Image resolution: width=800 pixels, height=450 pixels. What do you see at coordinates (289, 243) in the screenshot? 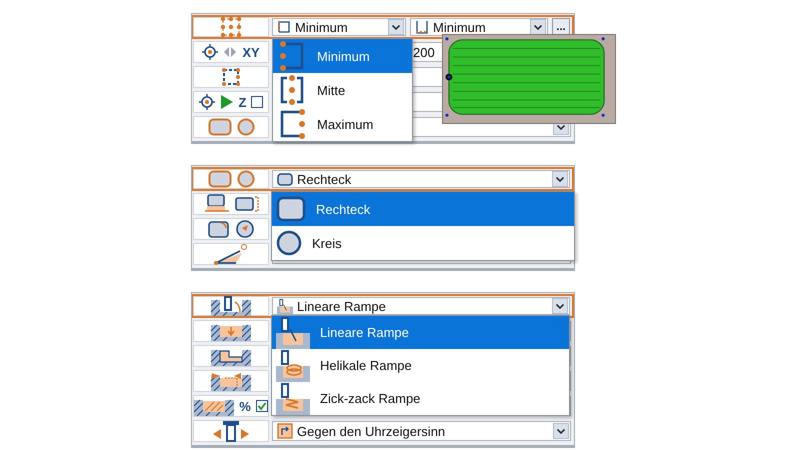
I see `circle-icon` at bounding box center [289, 243].